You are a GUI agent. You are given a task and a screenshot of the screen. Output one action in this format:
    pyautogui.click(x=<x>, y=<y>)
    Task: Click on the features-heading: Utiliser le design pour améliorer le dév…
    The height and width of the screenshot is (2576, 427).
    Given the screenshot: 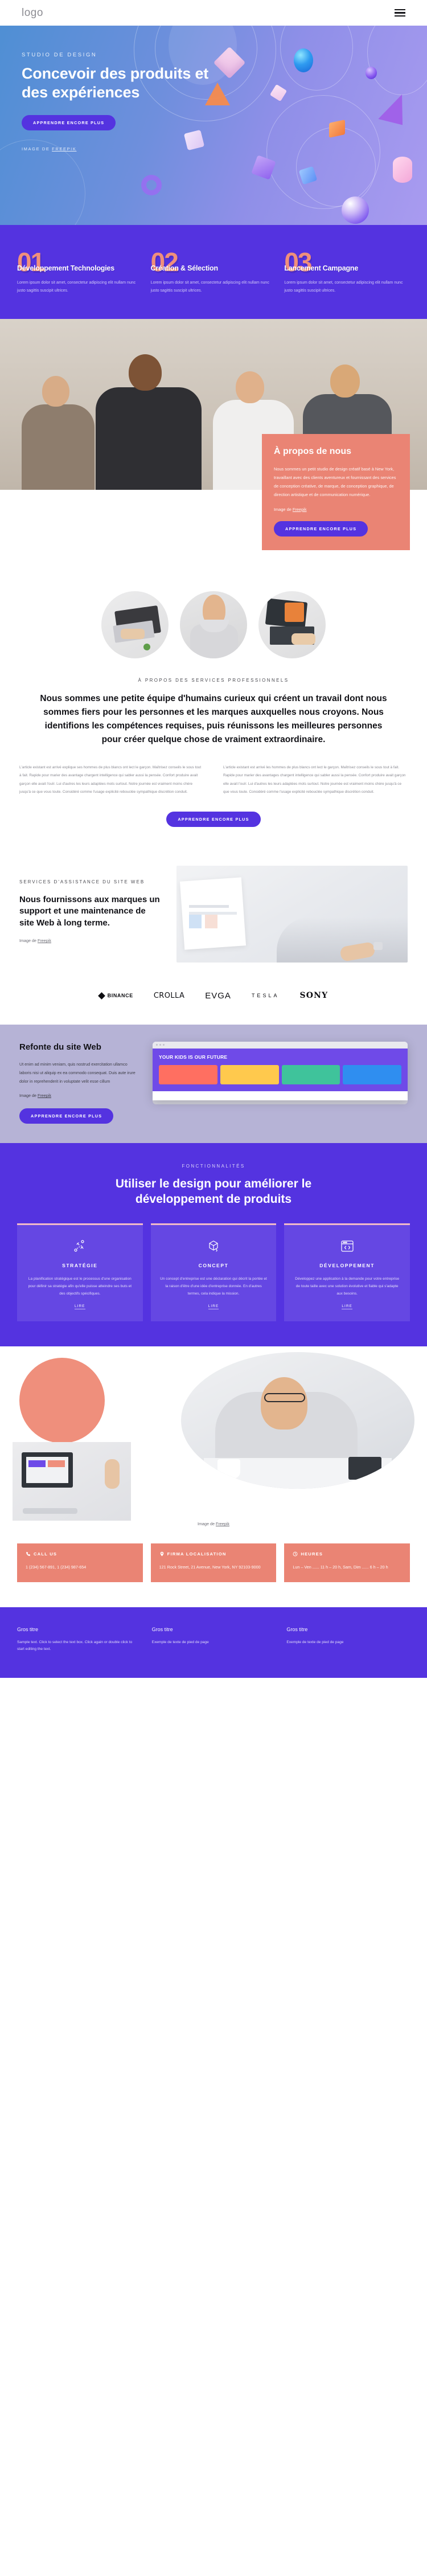 What is the action you would take?
    pyautogui.click(x=213, y=1191)
    